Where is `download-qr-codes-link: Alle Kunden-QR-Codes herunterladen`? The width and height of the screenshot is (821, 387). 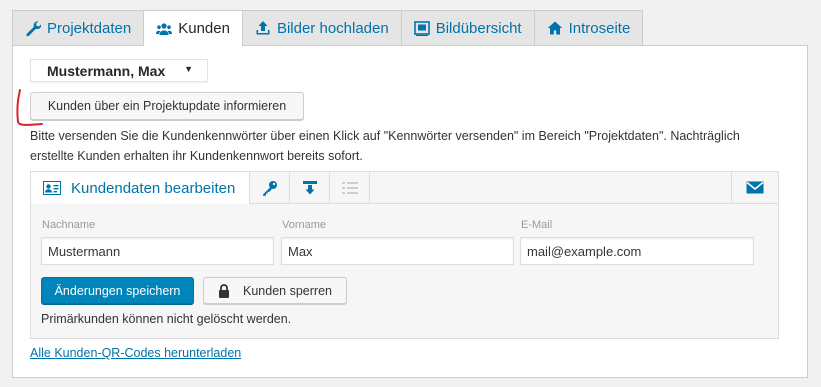
download-qr-codes-link: Alle Kunden-QR-Codes herunterladen is located at coordinates (135, 353).